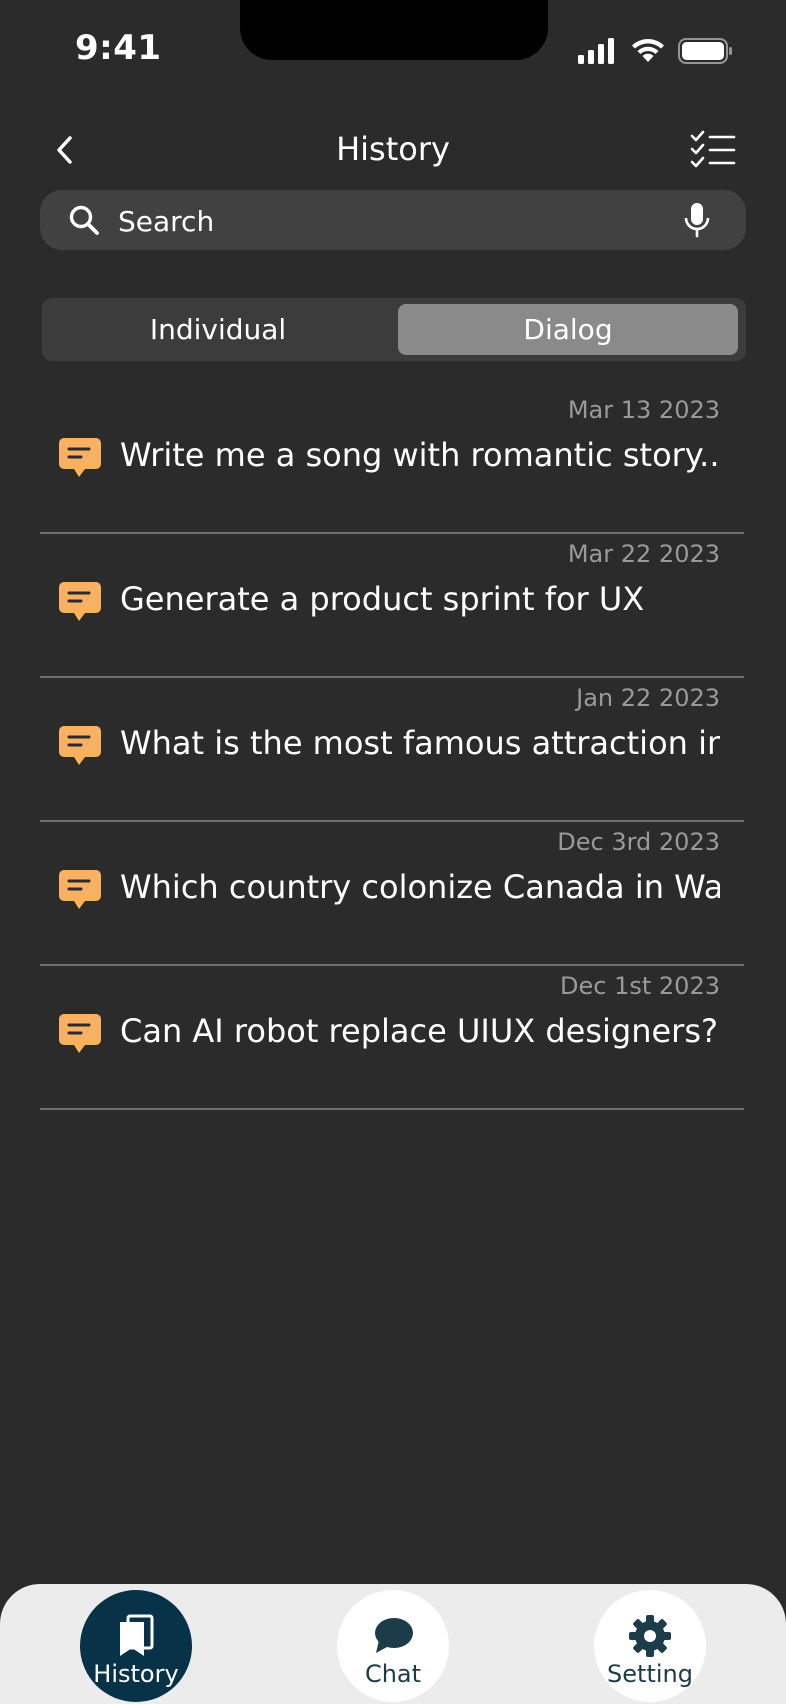  What do you see at coordinates (640, 986) in the screenshot?
I see `item-date: Dec 1st 2023` at bounding box center [640, 986].